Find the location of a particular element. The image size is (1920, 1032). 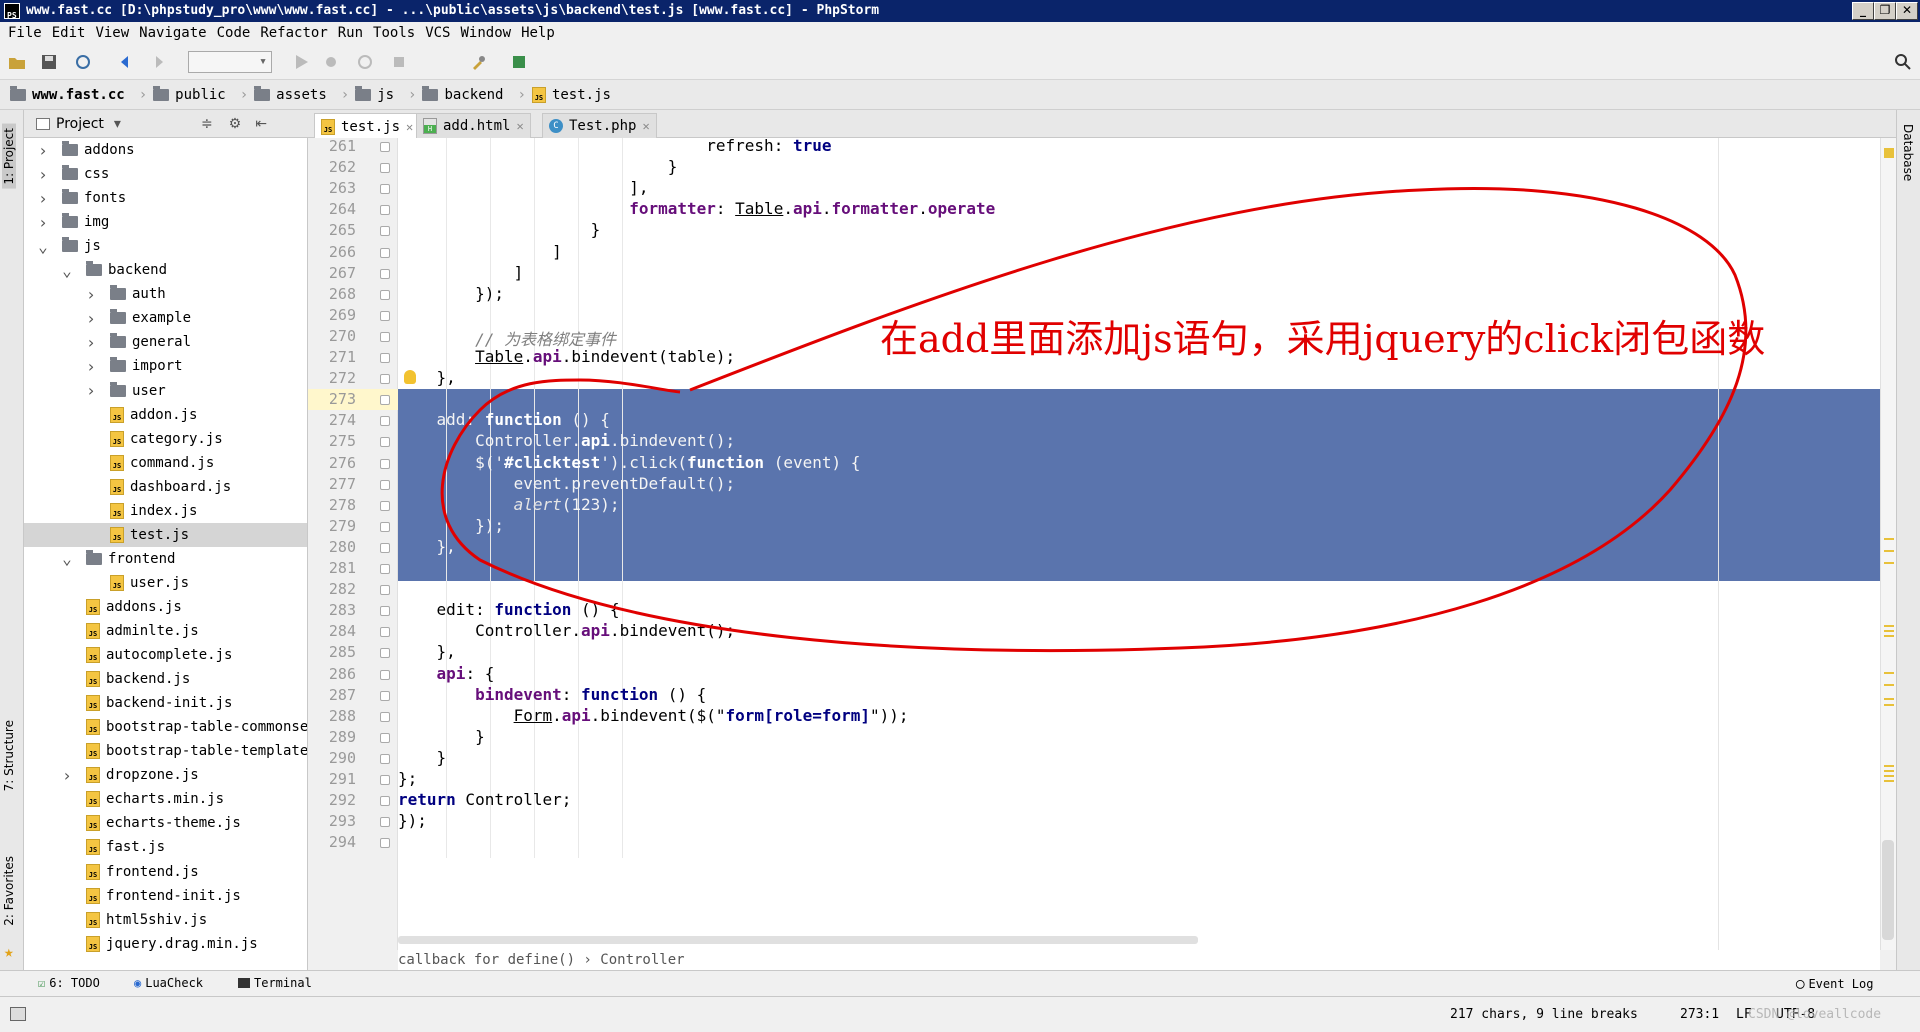

breadcrumb-js: js is located at coordinates (374, 94).